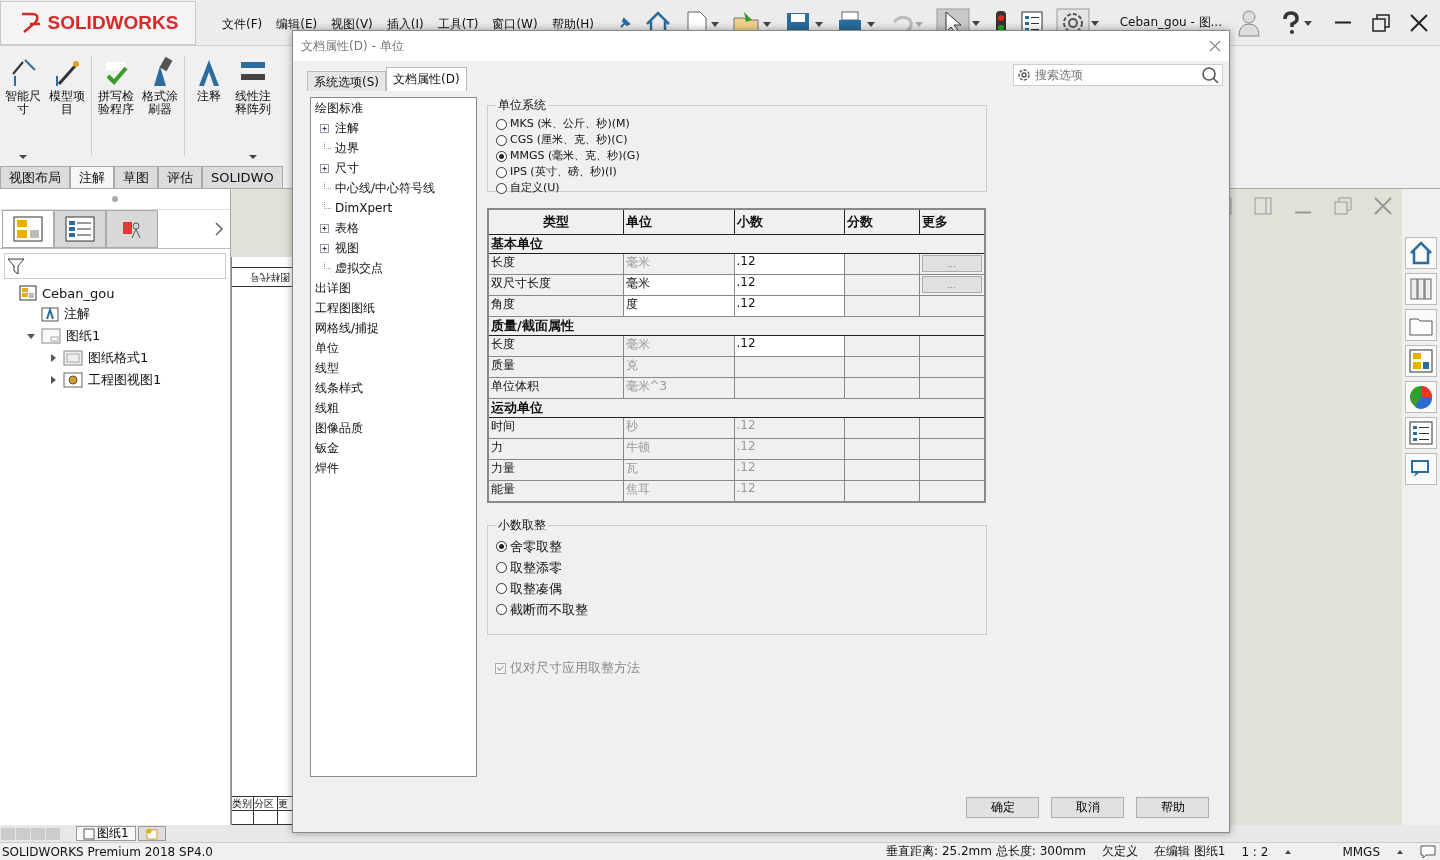  I want to click on options-tree-item: 视图, so click(347, 248).